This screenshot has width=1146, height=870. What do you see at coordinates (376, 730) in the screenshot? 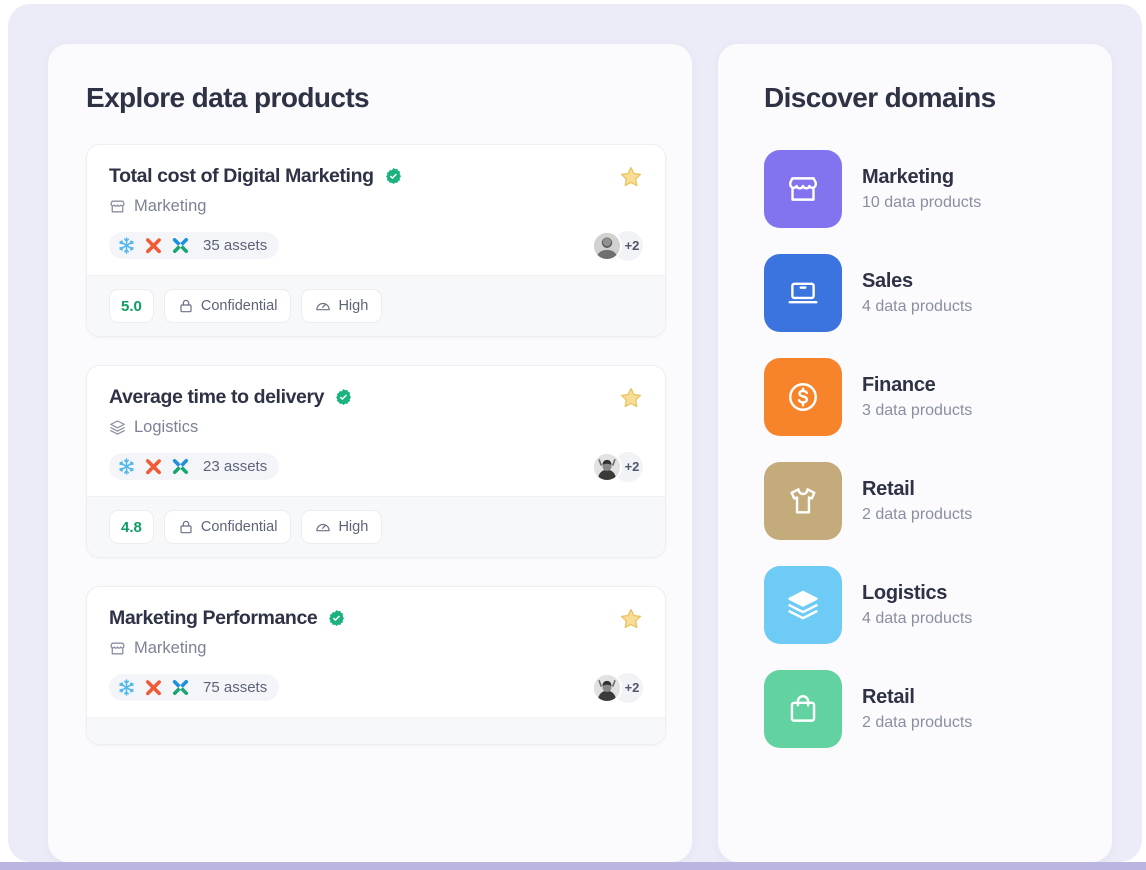
I see `card-footer` at bounding box center [376, 730].